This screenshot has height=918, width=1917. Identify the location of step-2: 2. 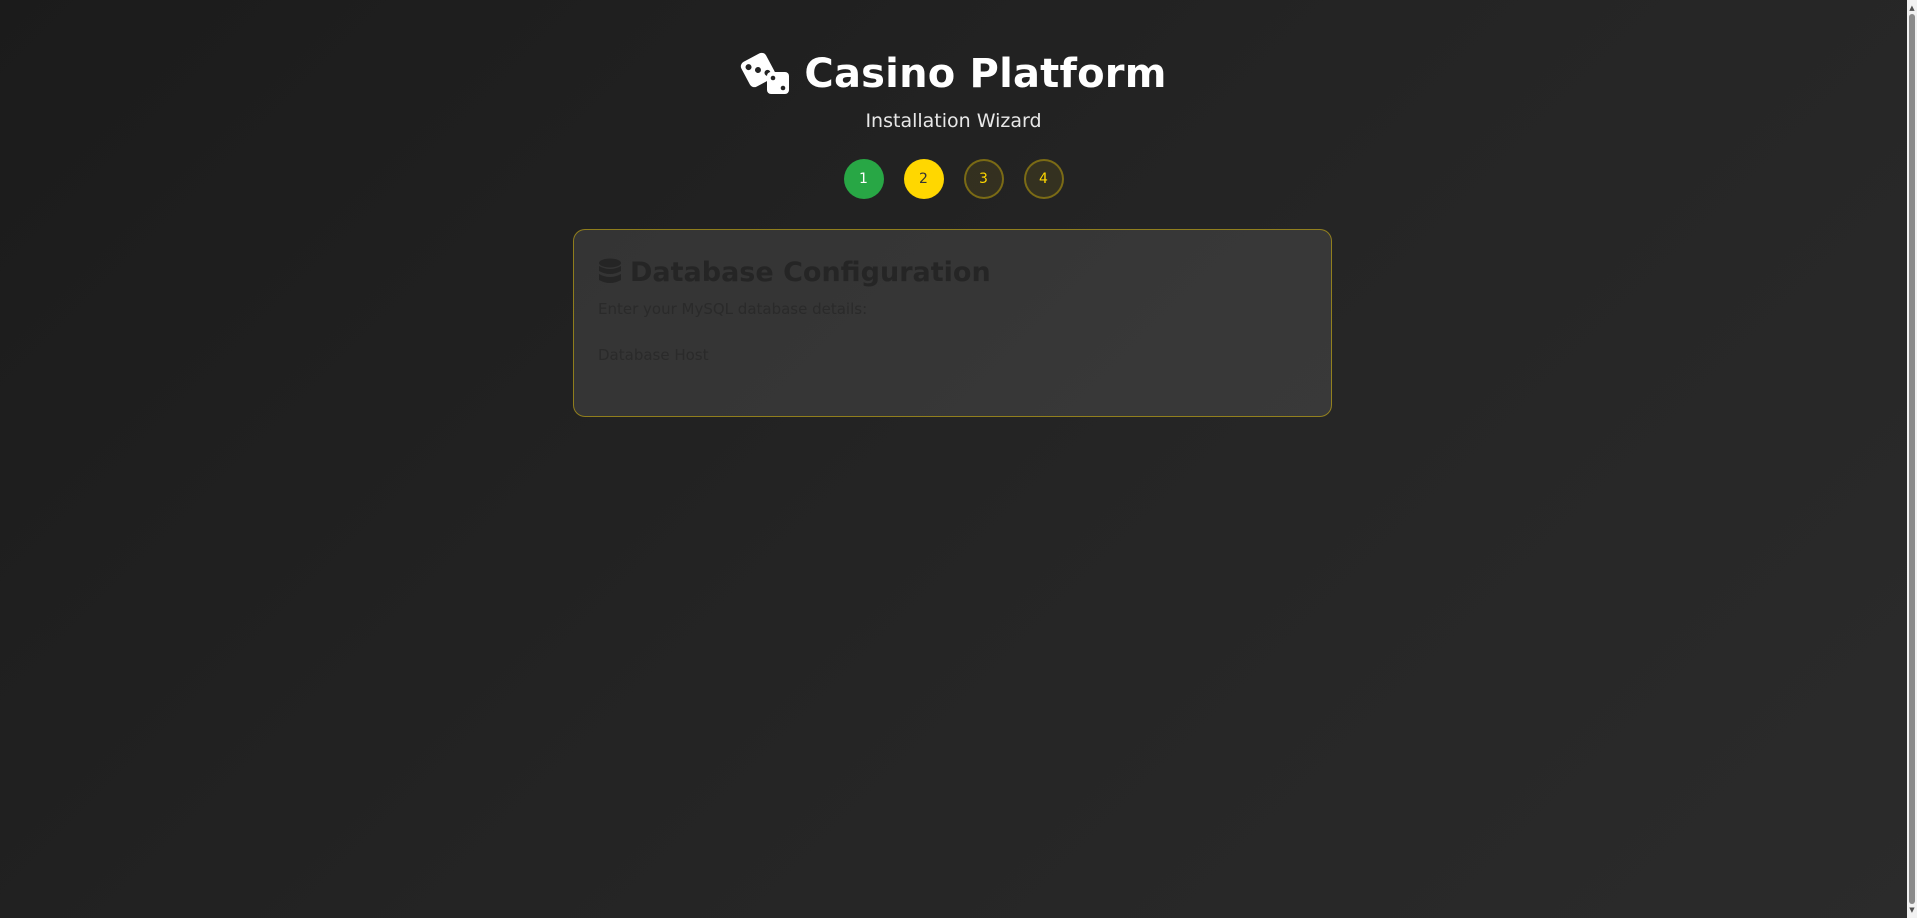
(923, 179).